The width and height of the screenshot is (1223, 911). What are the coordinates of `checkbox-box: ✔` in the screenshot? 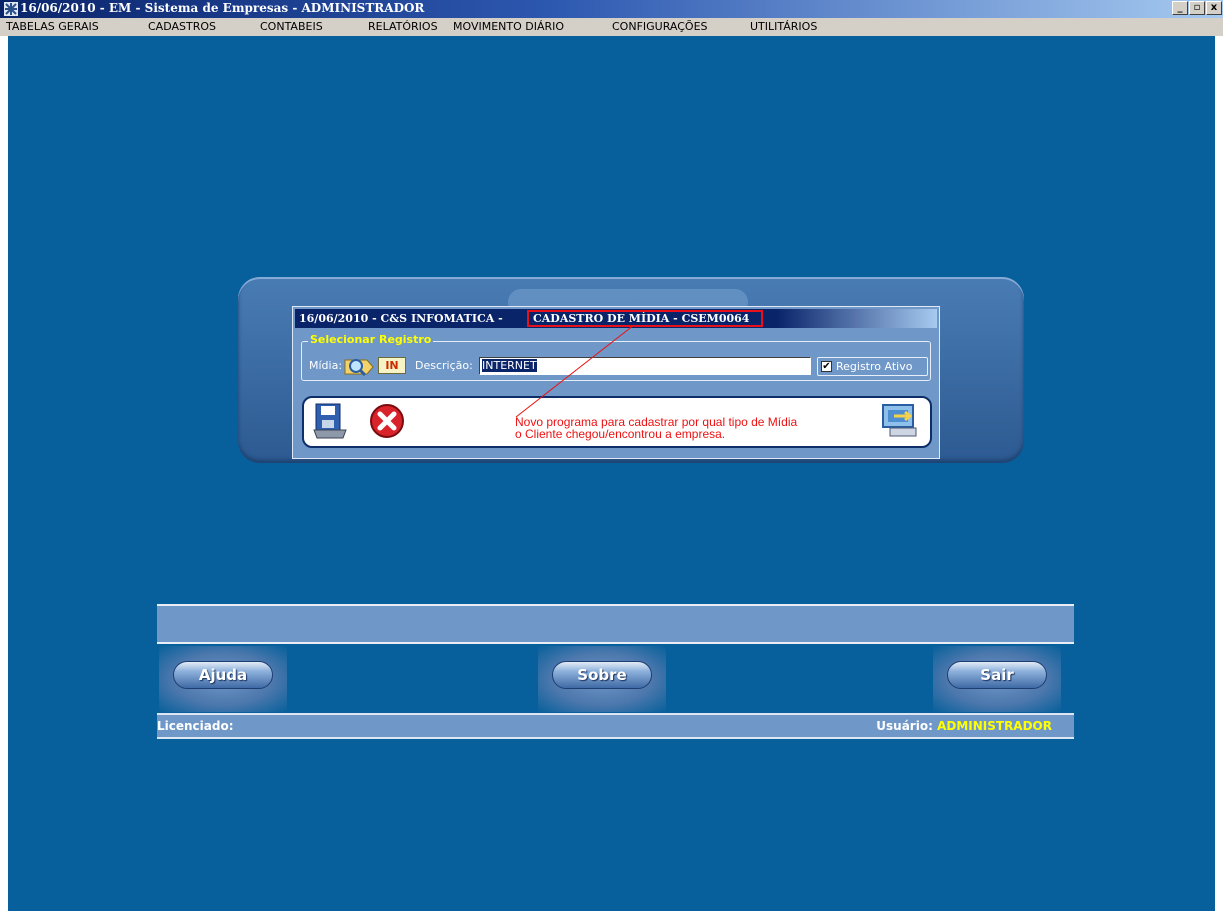 It's located at (826, 366).